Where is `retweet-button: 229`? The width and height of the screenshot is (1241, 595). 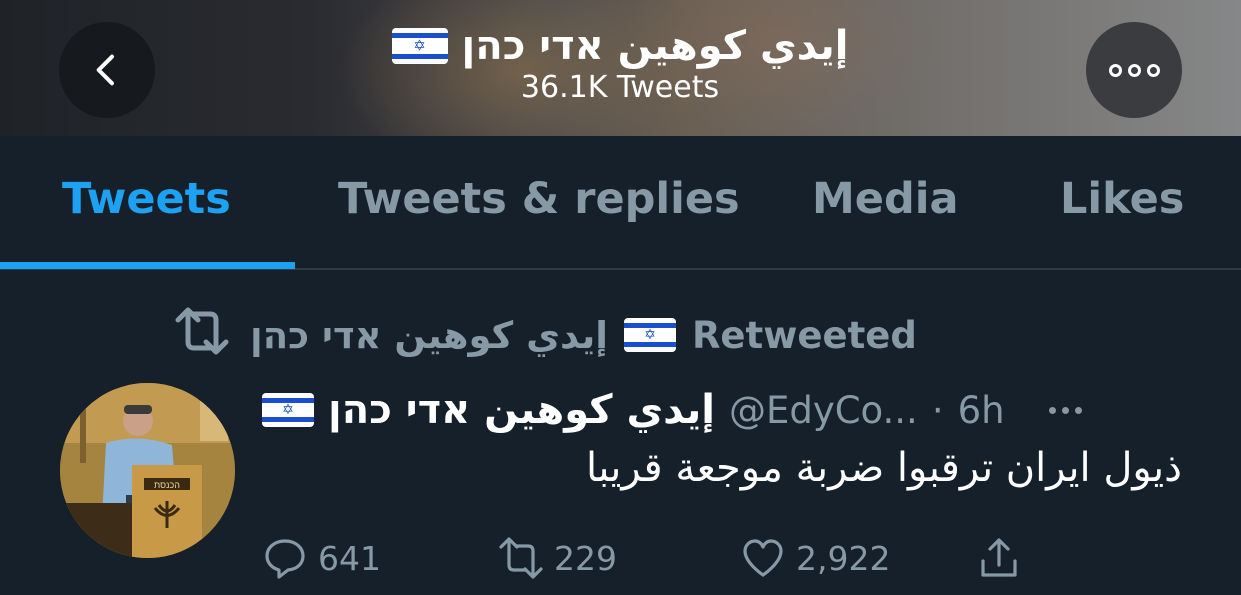 retweet-button: 229 is located at coordinates (557, 558).